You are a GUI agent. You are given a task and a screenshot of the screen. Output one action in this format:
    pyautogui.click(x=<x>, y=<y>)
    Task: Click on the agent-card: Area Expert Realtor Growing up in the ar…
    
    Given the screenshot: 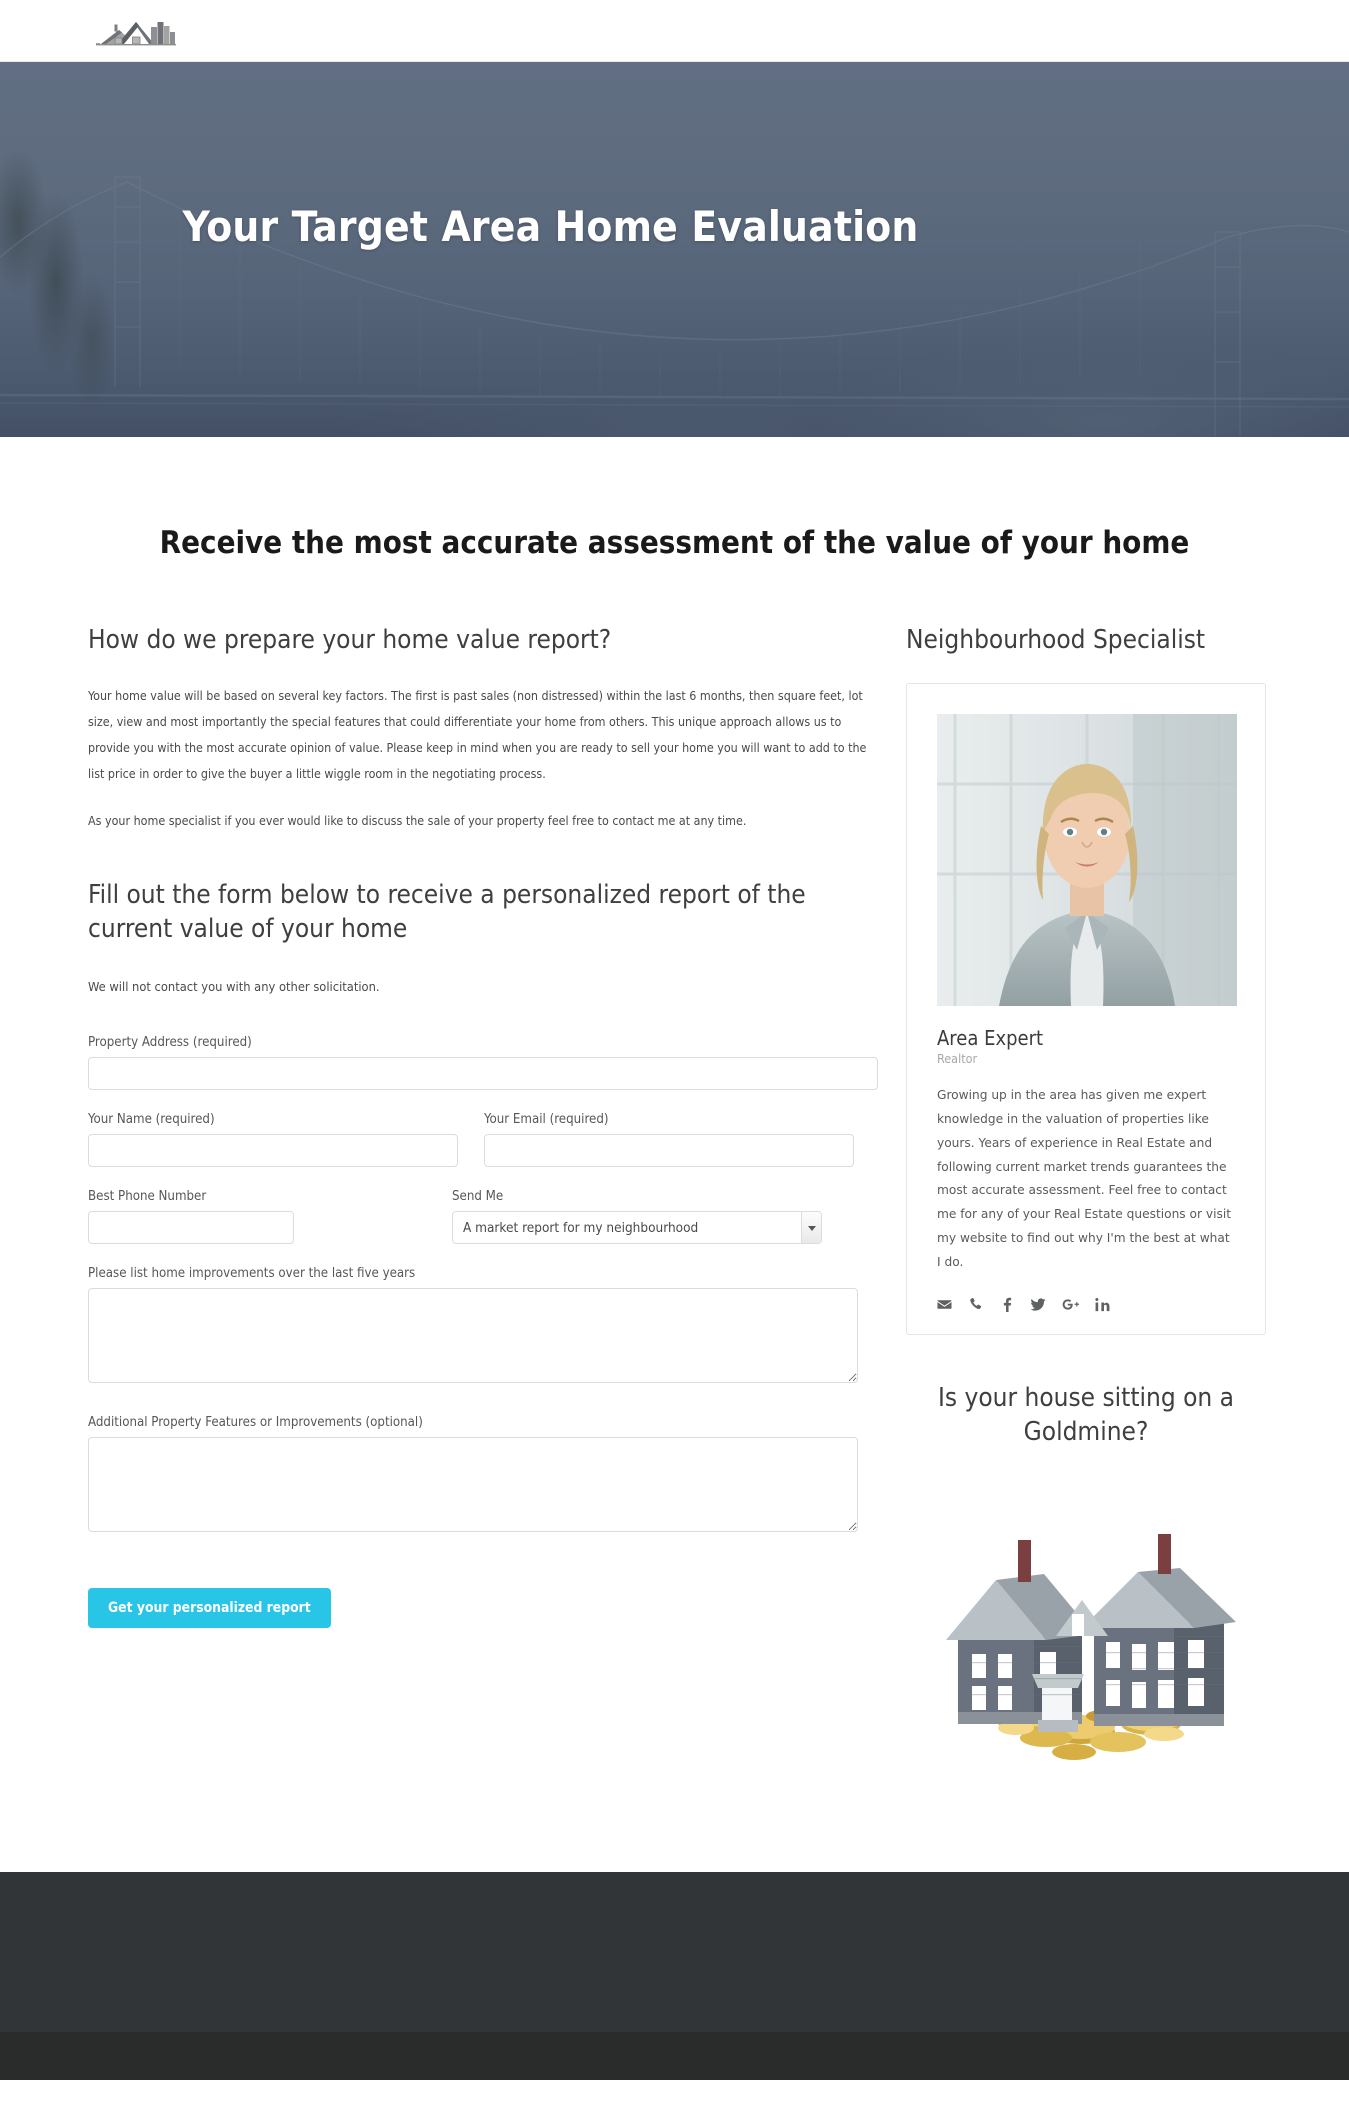 What is the action you would take?
    pyautogui.click(x=1086, y=1009)
    